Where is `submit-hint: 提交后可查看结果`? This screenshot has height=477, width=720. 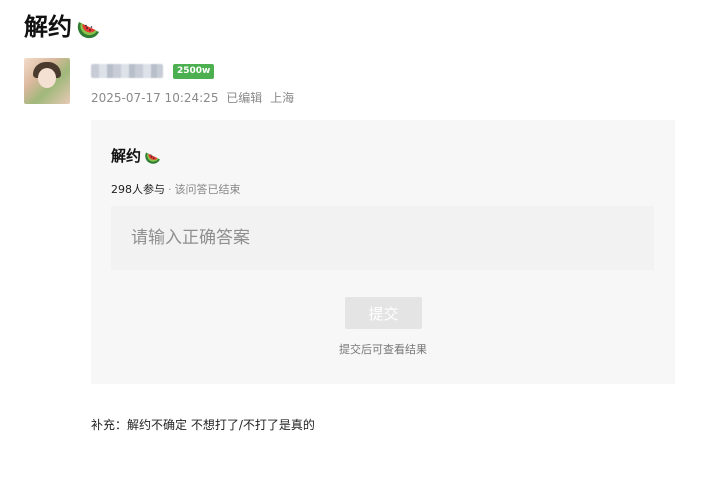
submit-hint: 提交后可查看结果 is located at coordinates (383, 349).